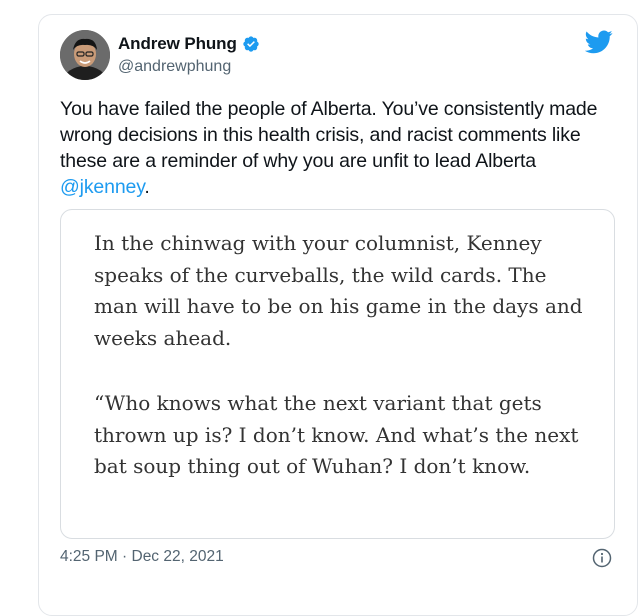  I want to click on avatar, so click(85, 55).